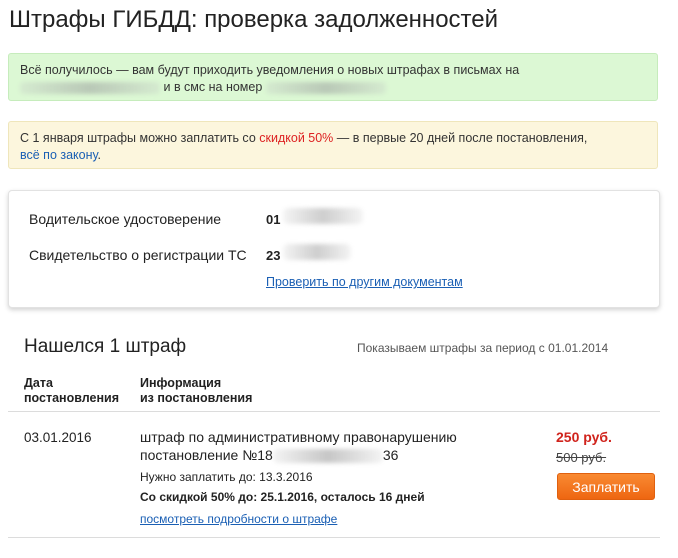  What do you see at coordinates (325, 87) in the screenshot?
I see `redacted-phone` at bounding box center [325, 87].